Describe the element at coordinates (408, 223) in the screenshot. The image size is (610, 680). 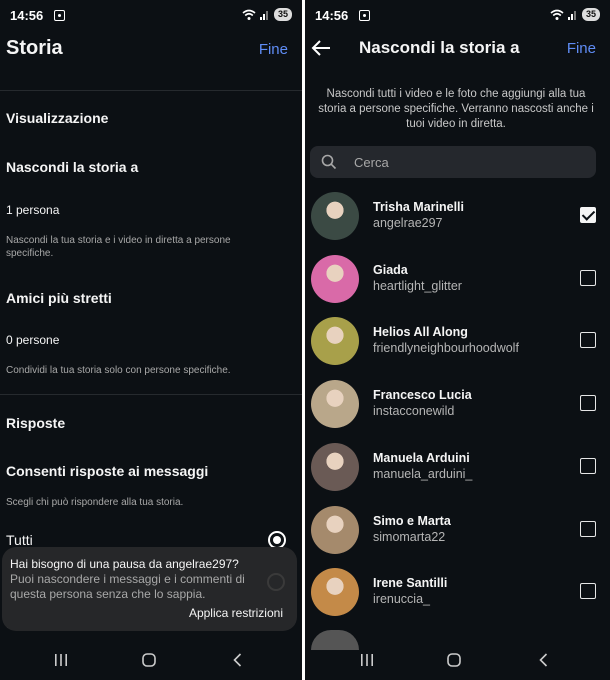
I see `user-handle: angelrae297` at that location.